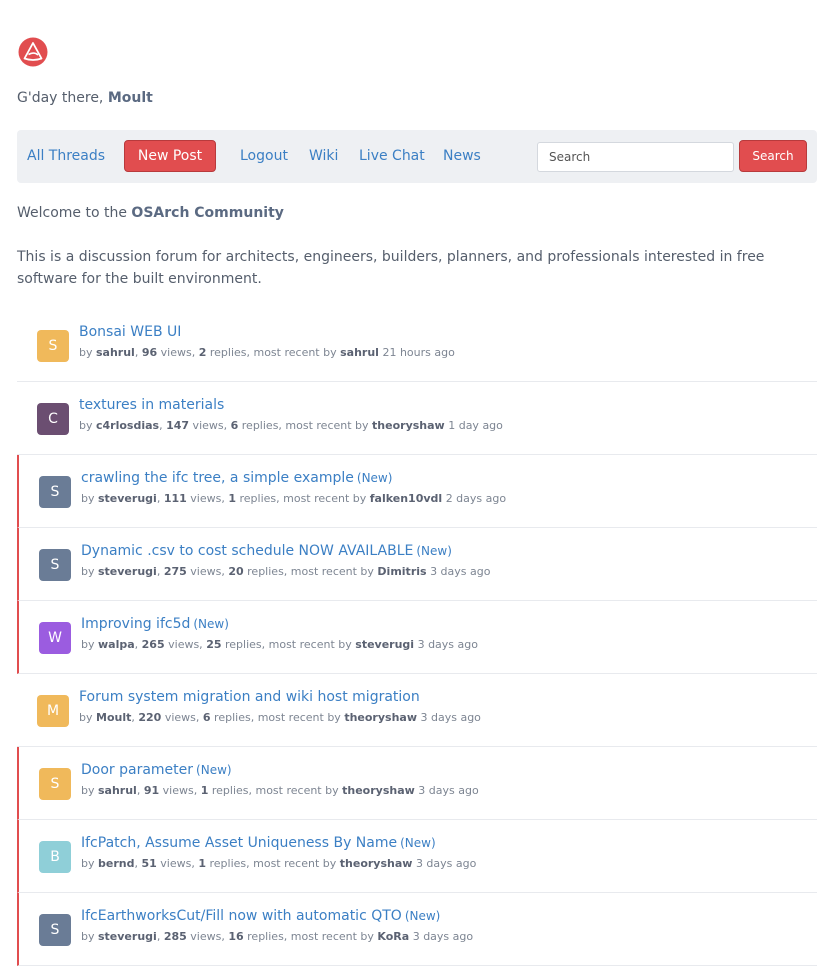 This screenshot has width=835, height=967. What do you see at coordinates (33, 52) in the screenshot?
I see `osarch-logo` at bounding box center [33, 52].